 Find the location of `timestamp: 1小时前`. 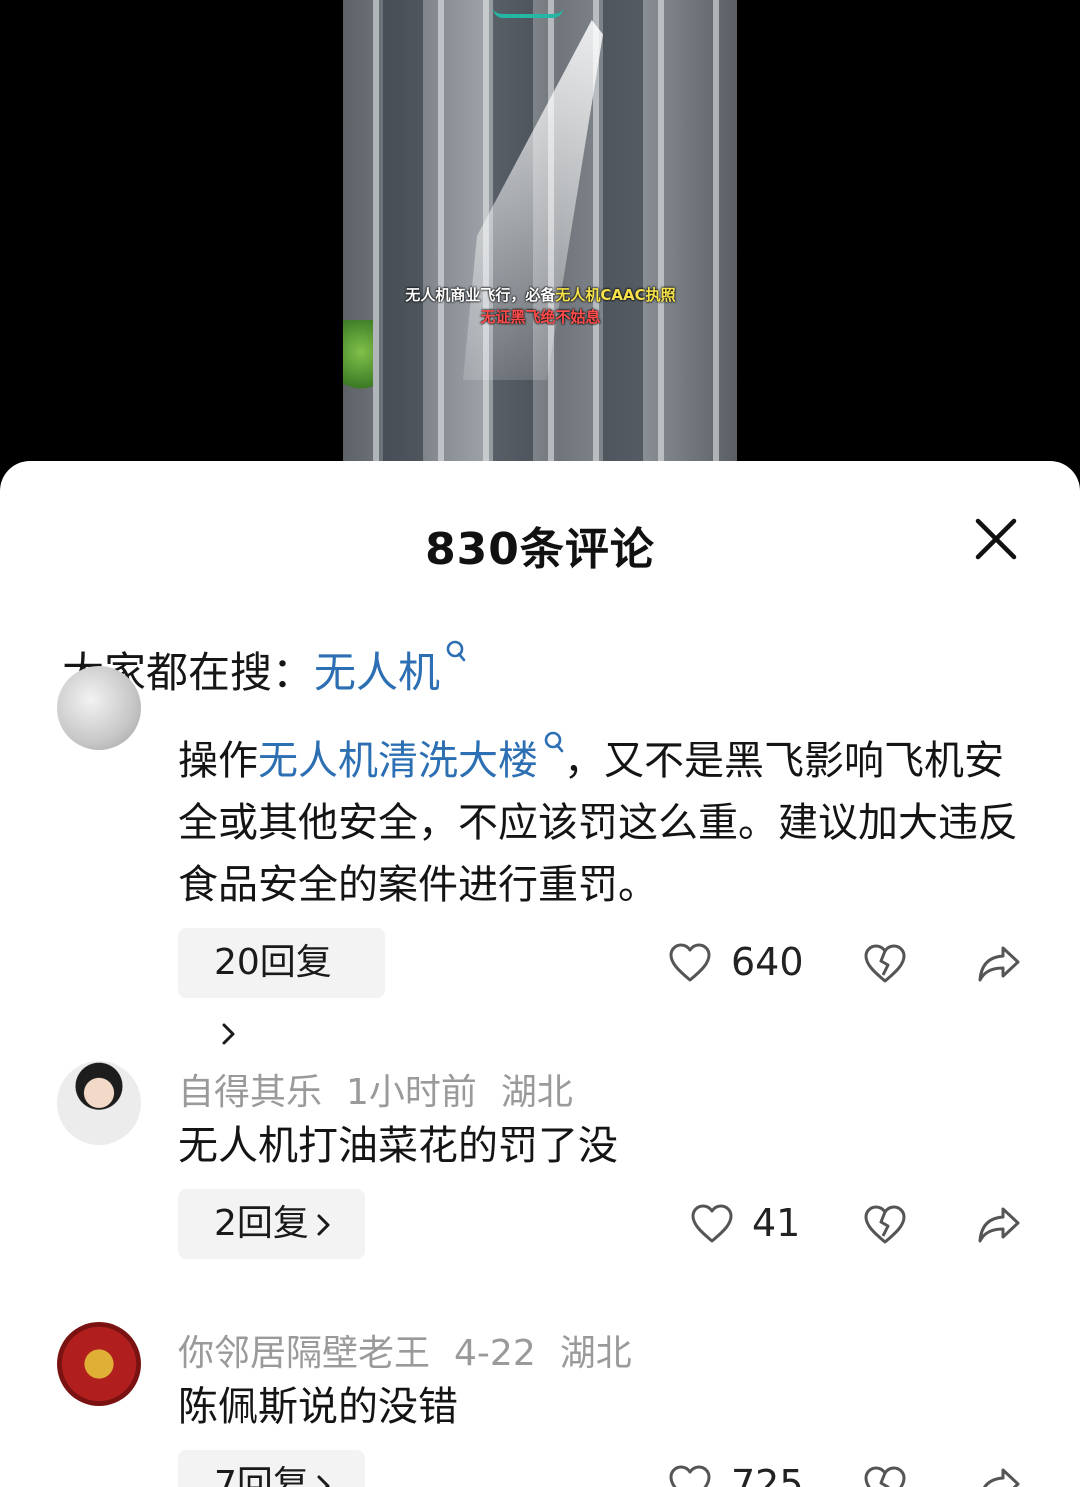

timestamp: 1小时前 is located at coordinates (411, 1092).